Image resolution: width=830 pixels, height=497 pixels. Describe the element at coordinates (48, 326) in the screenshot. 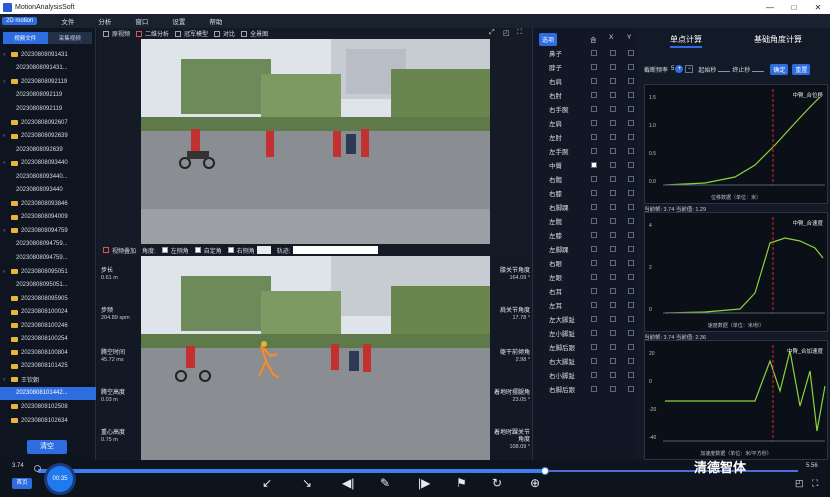

I see `tree-item: 20230808100246` at that location.